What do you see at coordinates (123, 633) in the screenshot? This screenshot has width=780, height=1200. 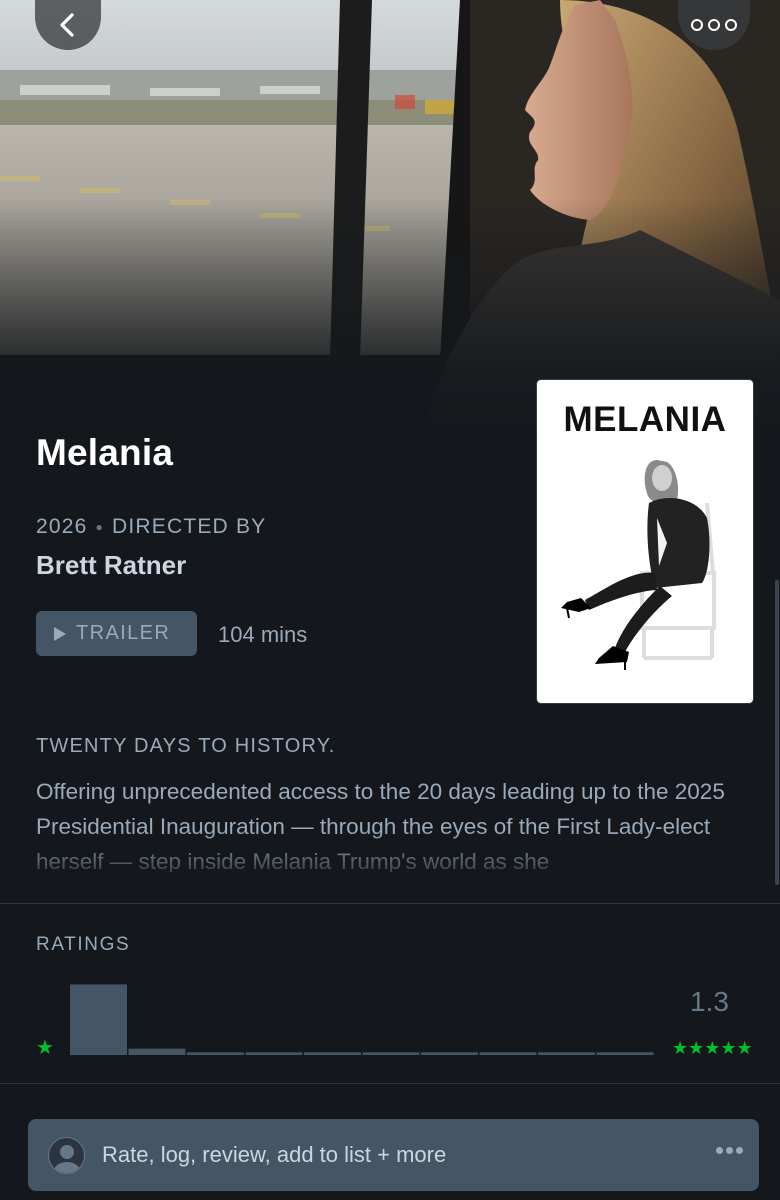 I see `trailer-label: TRAILER` at bounding box center [123, 633].